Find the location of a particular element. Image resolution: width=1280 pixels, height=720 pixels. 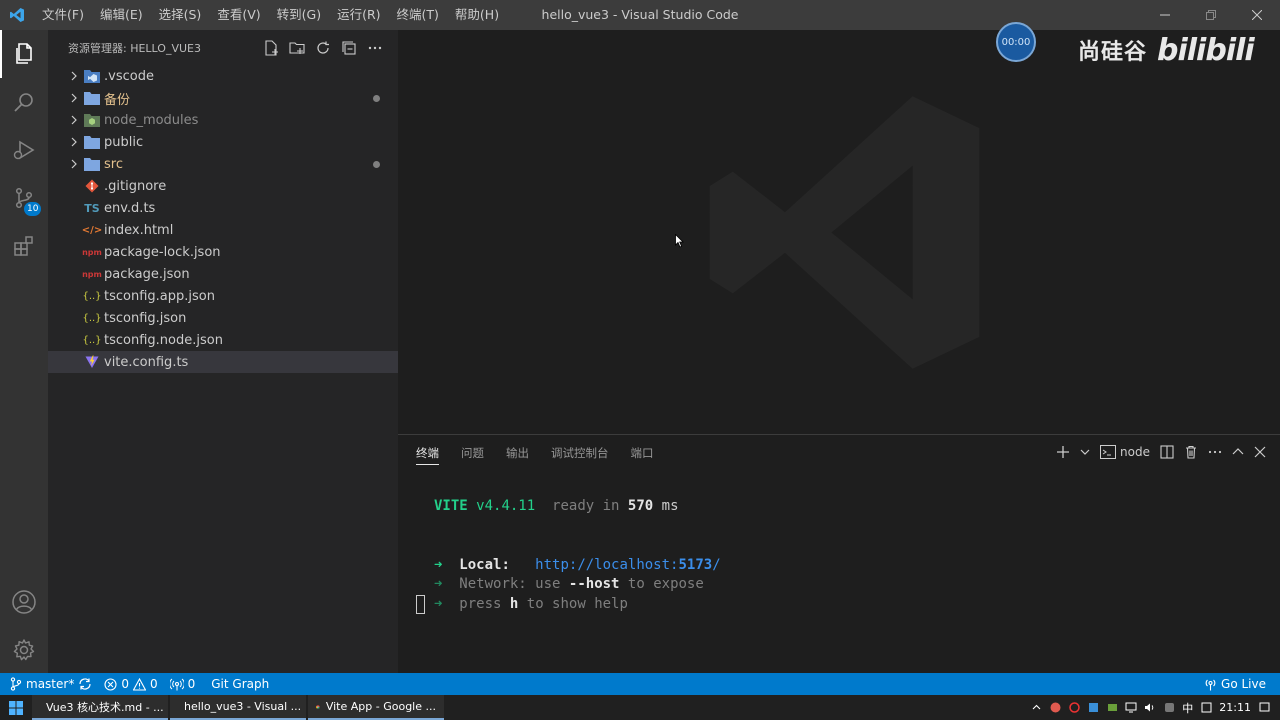

tree-item-index-html: </> index.html is located at coordinates (223, 230).